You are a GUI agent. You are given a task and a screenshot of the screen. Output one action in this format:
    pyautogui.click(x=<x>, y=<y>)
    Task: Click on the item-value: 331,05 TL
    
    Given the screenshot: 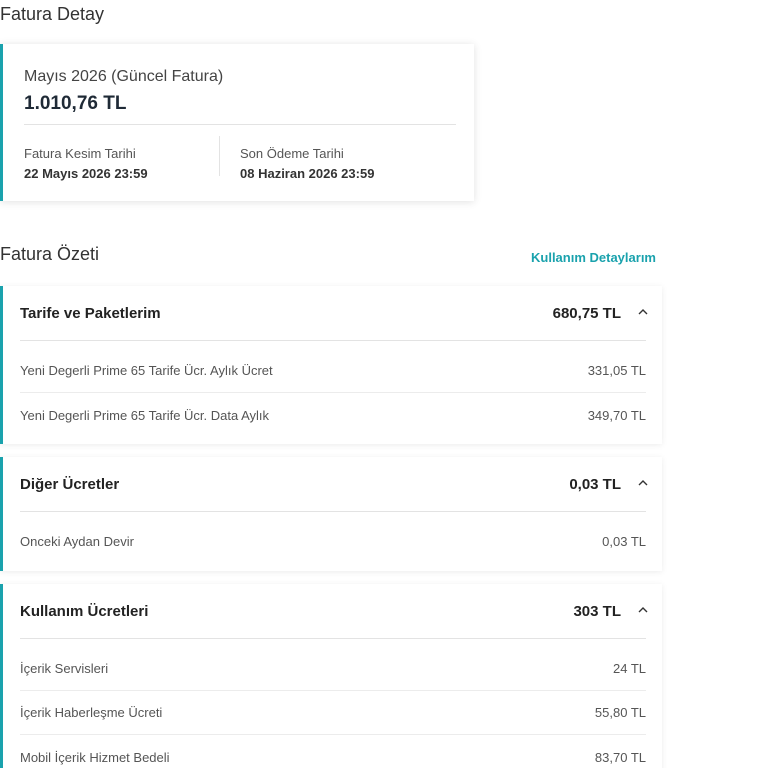 What is the action you would take?
    pyautogui.click(x=616, y=370)
    